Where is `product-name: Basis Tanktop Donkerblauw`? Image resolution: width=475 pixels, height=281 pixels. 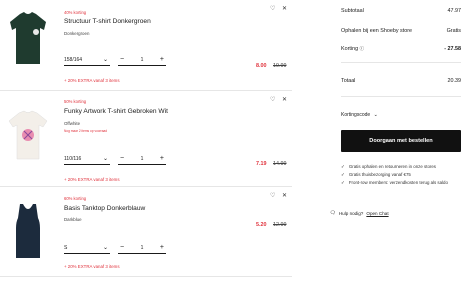 product-name: Basis Tanktop Donkerblauw is located at coordinates (104, 208).